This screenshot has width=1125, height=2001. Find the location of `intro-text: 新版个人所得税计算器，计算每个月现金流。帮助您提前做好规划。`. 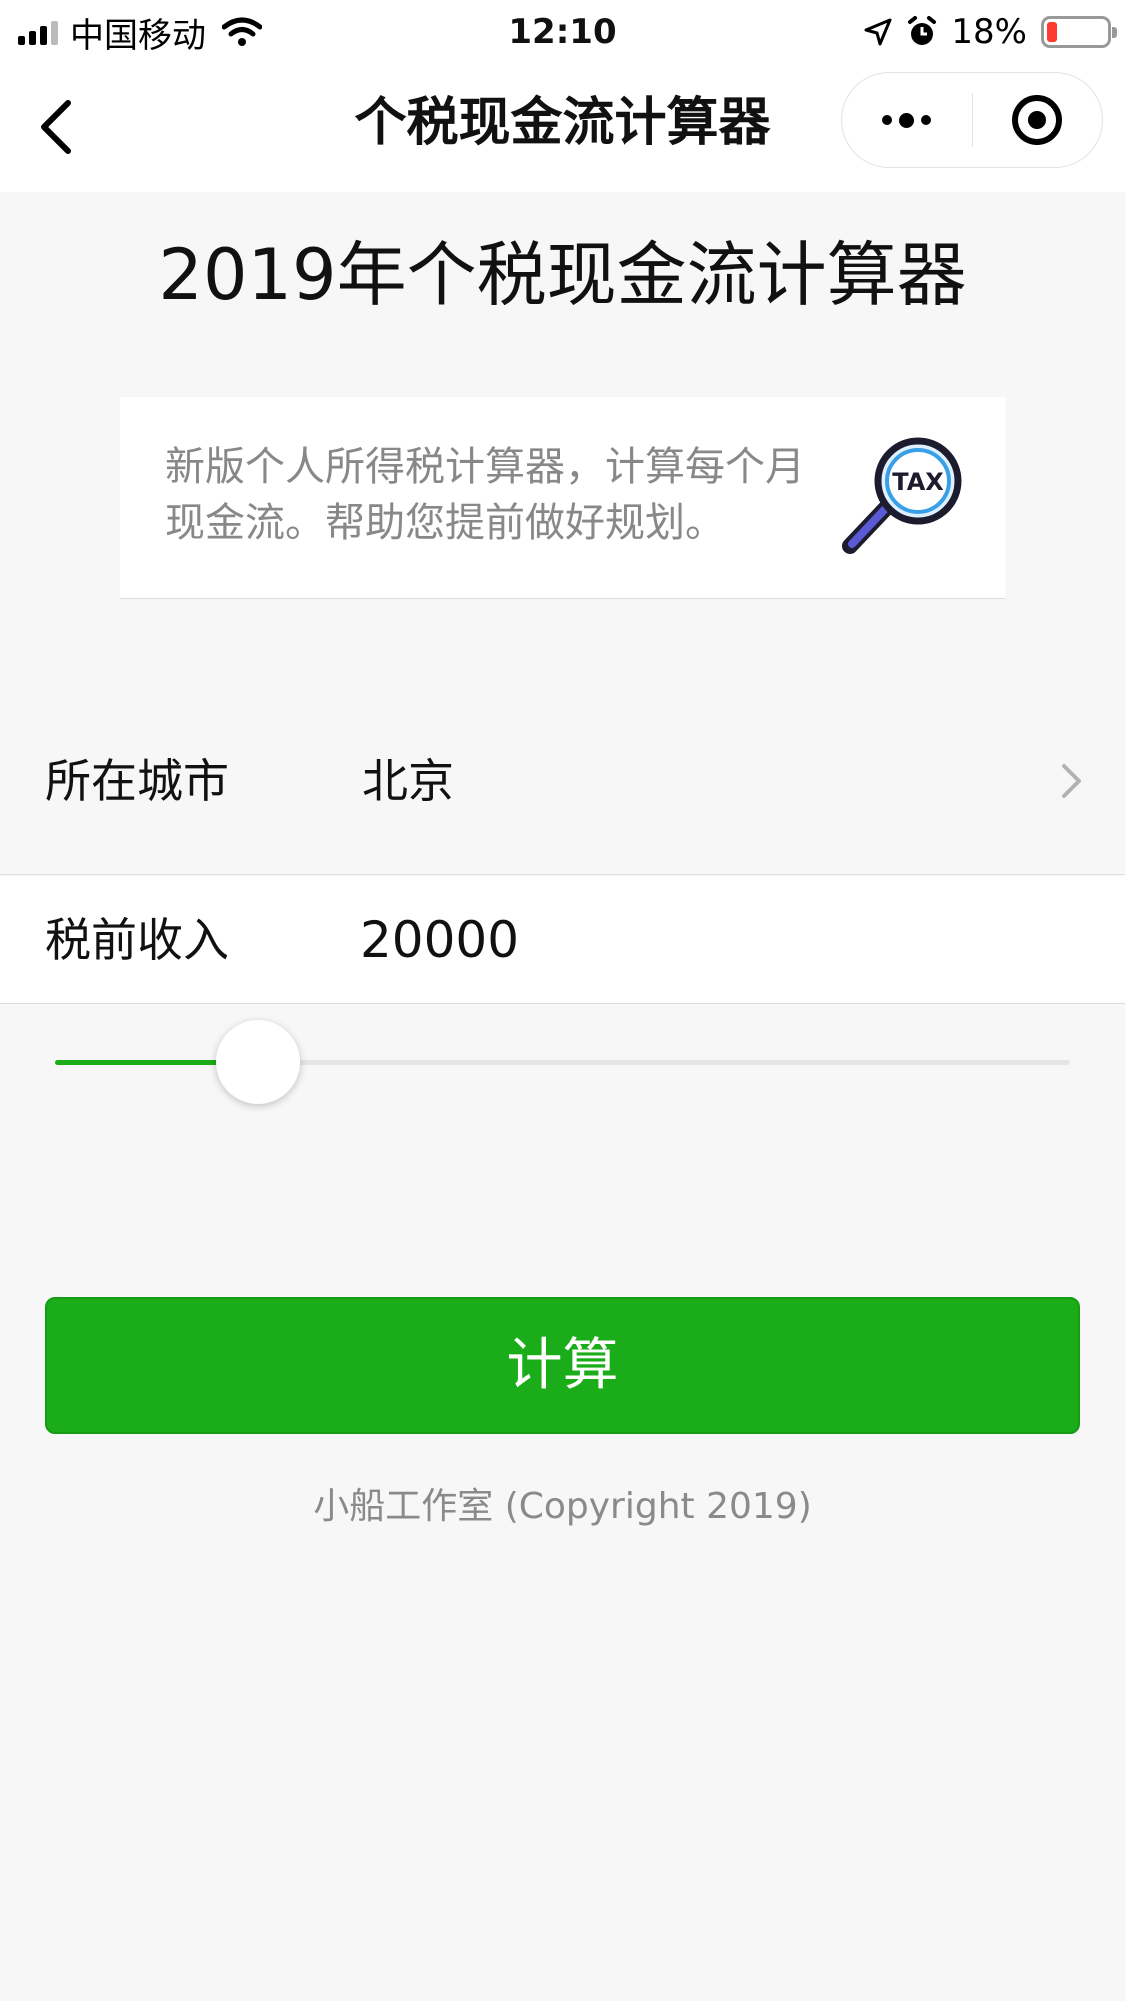

intro-text: 新版个人所得税计算器，计算每个月现金流。帮助您提前做好规划。 is located at coordinates (485, 495).